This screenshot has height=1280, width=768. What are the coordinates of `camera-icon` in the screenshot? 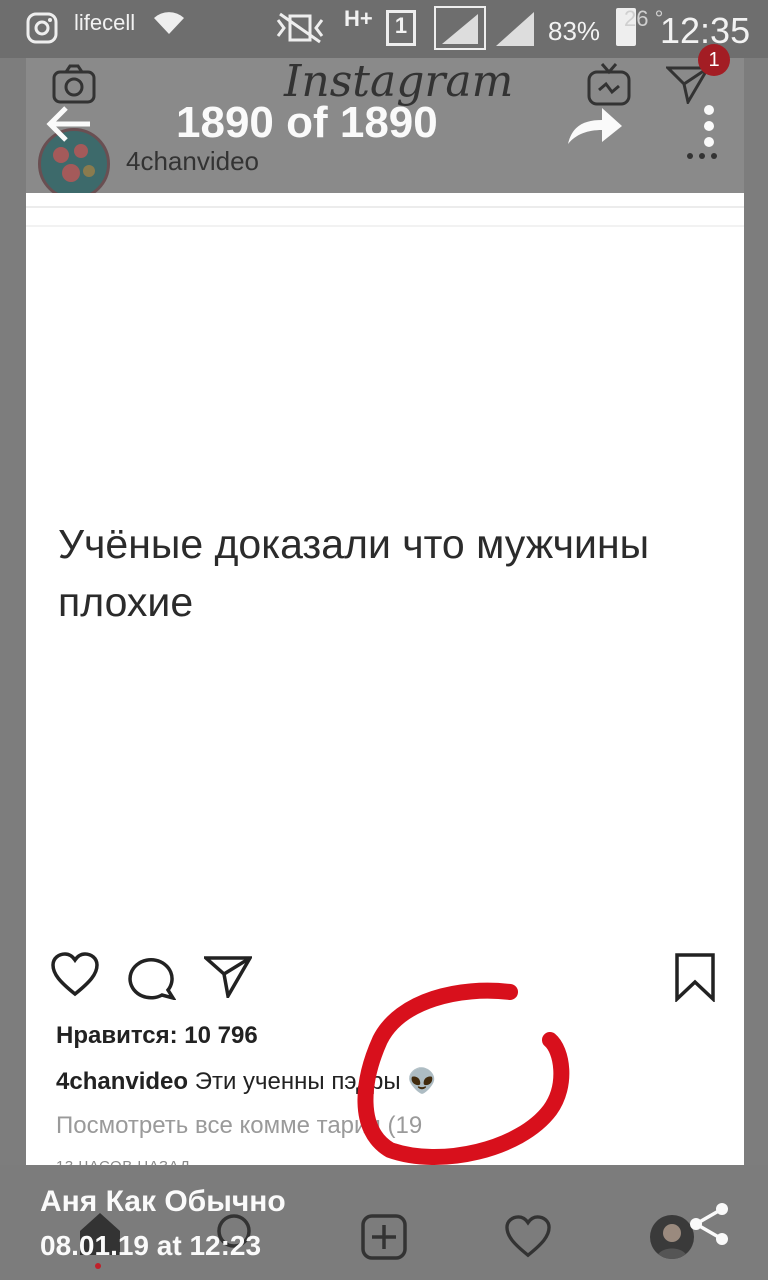 It's located at (74, 86).